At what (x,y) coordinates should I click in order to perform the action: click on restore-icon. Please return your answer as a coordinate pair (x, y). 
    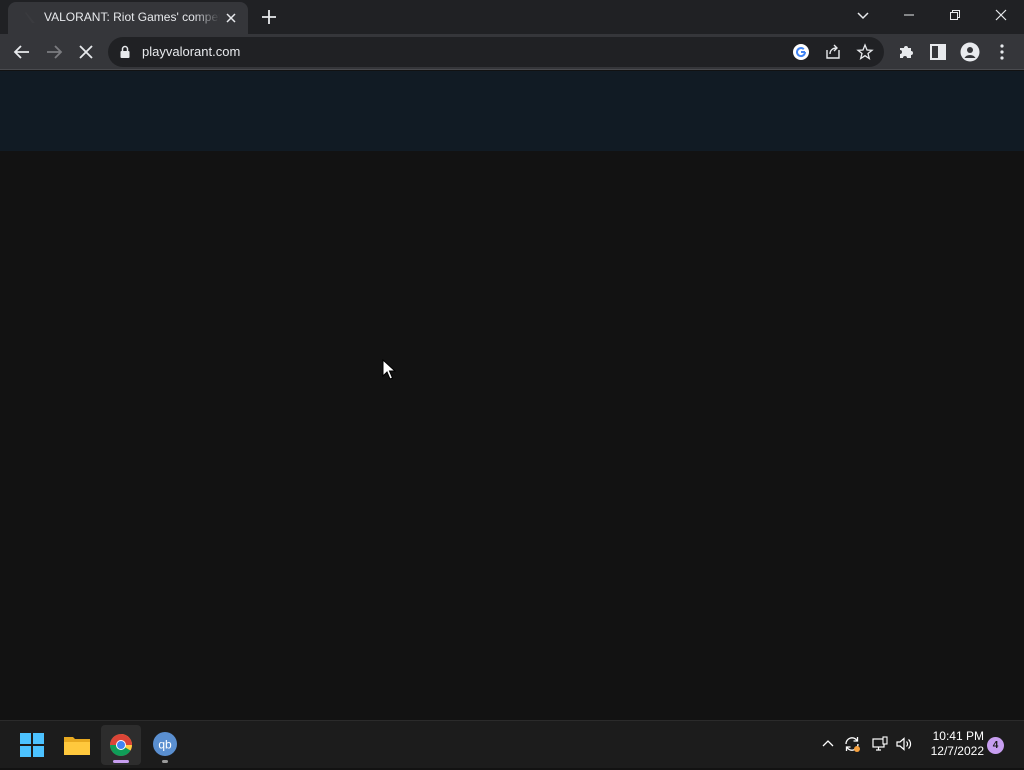
    Looking at the image, I should click on (955, 15).